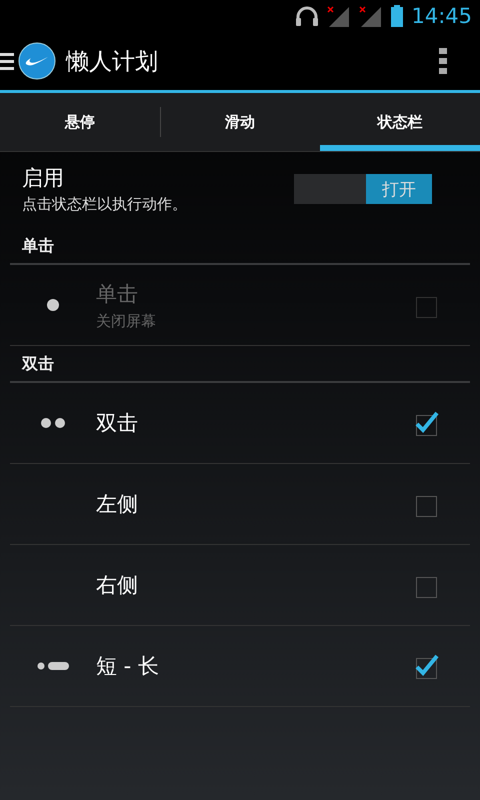 The width and height of the screenshot is (480, 800). Describe the element at coordinates (240, 246) in the screenshot. I see `section-header: 单击` at that location.